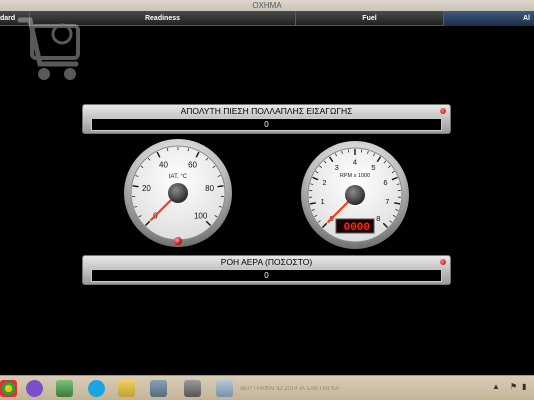 This screenshot has width=534, height=400. Describe the element at coordinates (357, 228) in the screenshot. I see `rpm-digital-readout: 0000` at that location.